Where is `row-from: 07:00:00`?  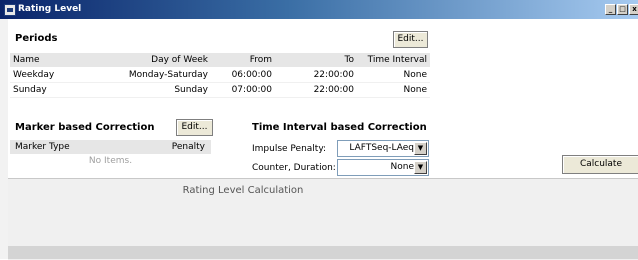
row-from: 07:00:00 is located at coordinates (251, 90).